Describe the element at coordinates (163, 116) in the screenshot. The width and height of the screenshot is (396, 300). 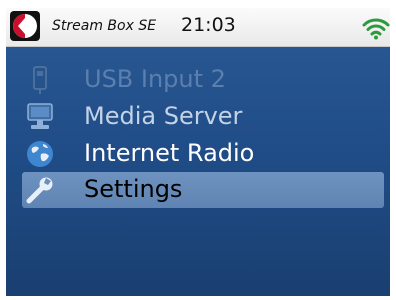
I see `menu-item-label: Media Server` at that location.